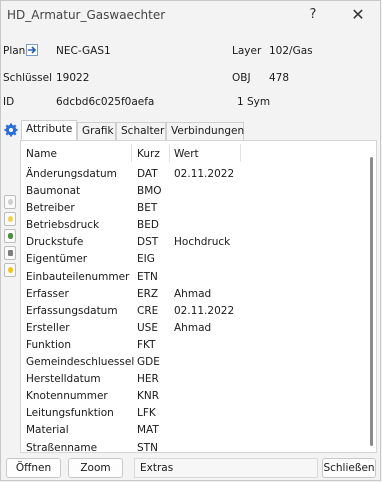 This screenshot has width=382, height=482. Describe the element at coordinates (148, 396) in the screenshot. I see `cell-kurz: KNR` at that location.